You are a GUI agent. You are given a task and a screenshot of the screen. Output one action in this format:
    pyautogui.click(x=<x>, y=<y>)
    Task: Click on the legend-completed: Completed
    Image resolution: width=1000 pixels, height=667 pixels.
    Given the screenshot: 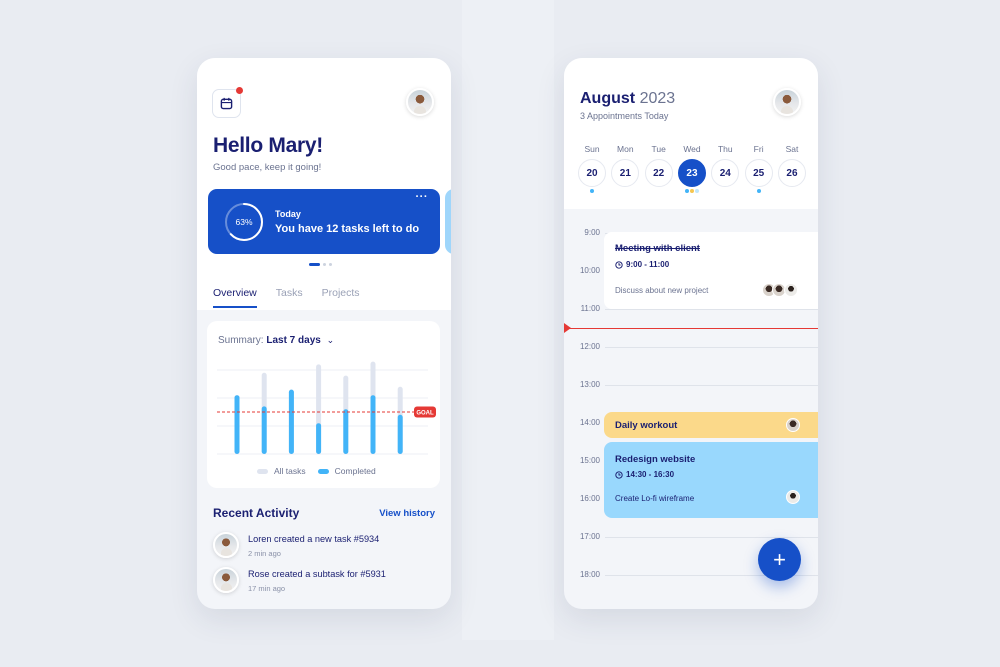 What is the action you would take?
    pyautogui.click(x=346, y=471)
    